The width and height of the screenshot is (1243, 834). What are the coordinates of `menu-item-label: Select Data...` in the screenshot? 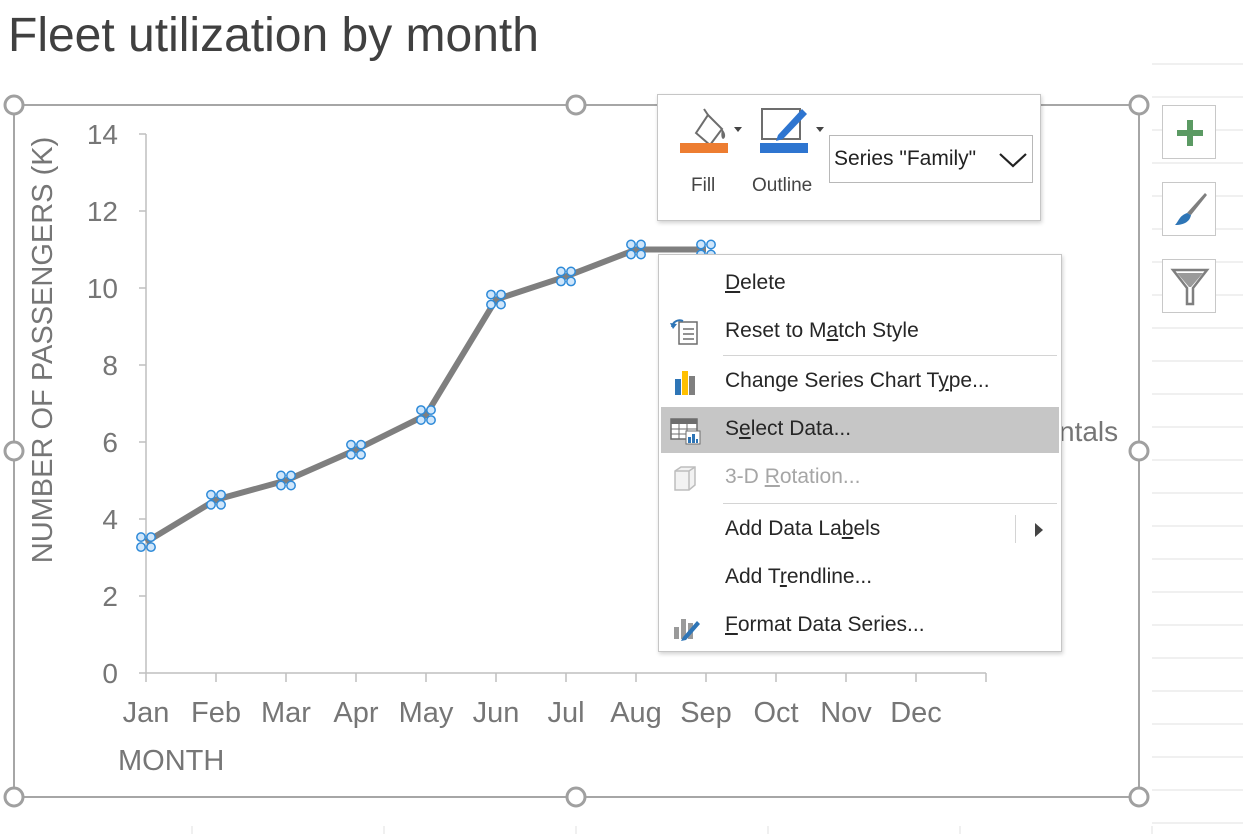 It's located at (788, 428).